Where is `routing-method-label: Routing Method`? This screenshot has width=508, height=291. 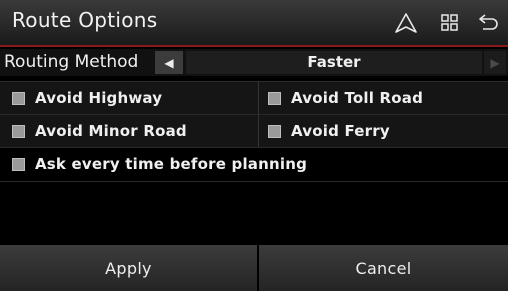 routing-method-label: Routing Method is located at coordinates (71, 62).